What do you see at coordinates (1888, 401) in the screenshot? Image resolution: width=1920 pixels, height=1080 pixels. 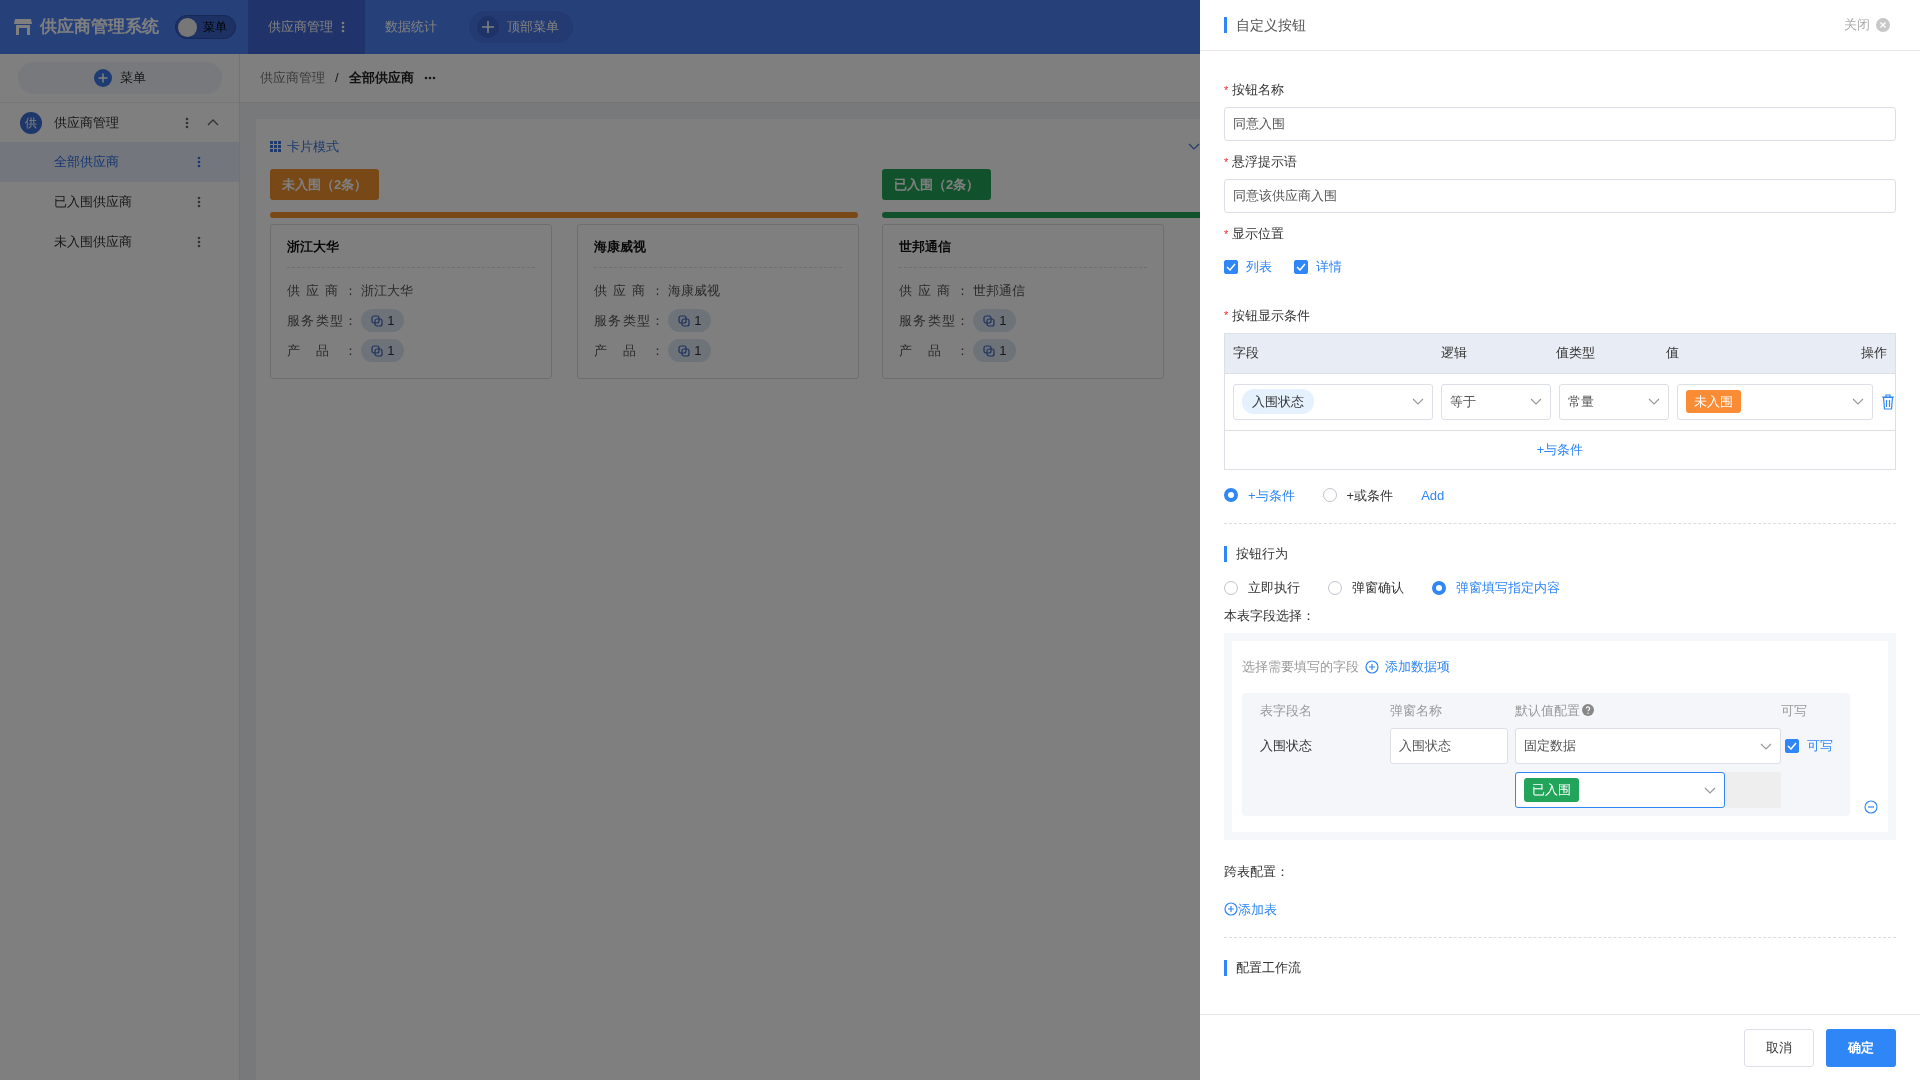 I see `delete-button` at bounding box center [1888, 401].